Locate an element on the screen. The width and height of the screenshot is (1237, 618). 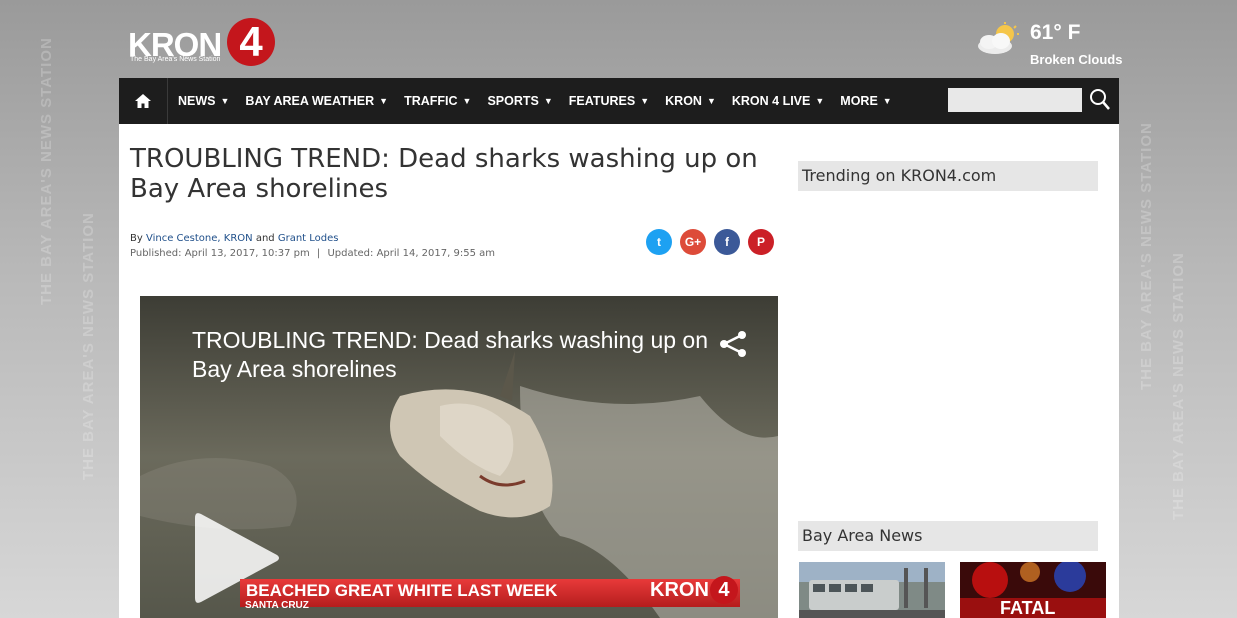
facebook-icon: f is located at coordinates (727, 242).